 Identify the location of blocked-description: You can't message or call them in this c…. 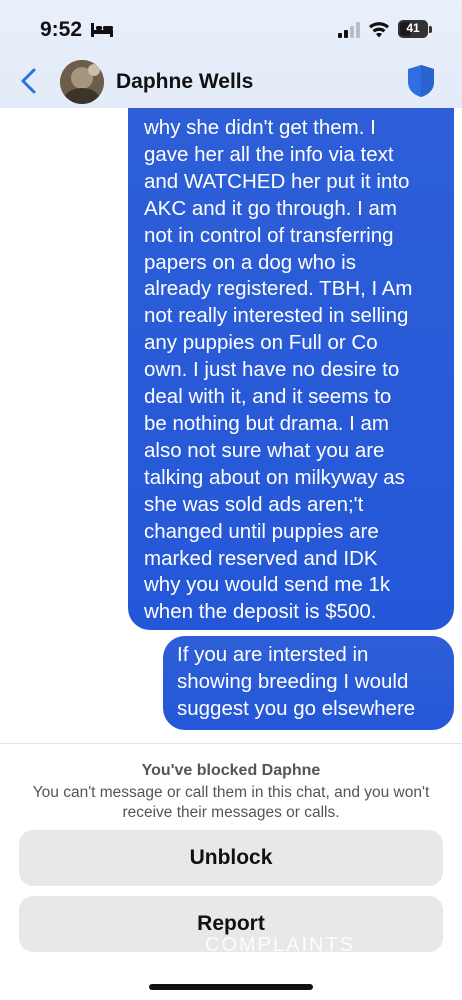
(231, 802).